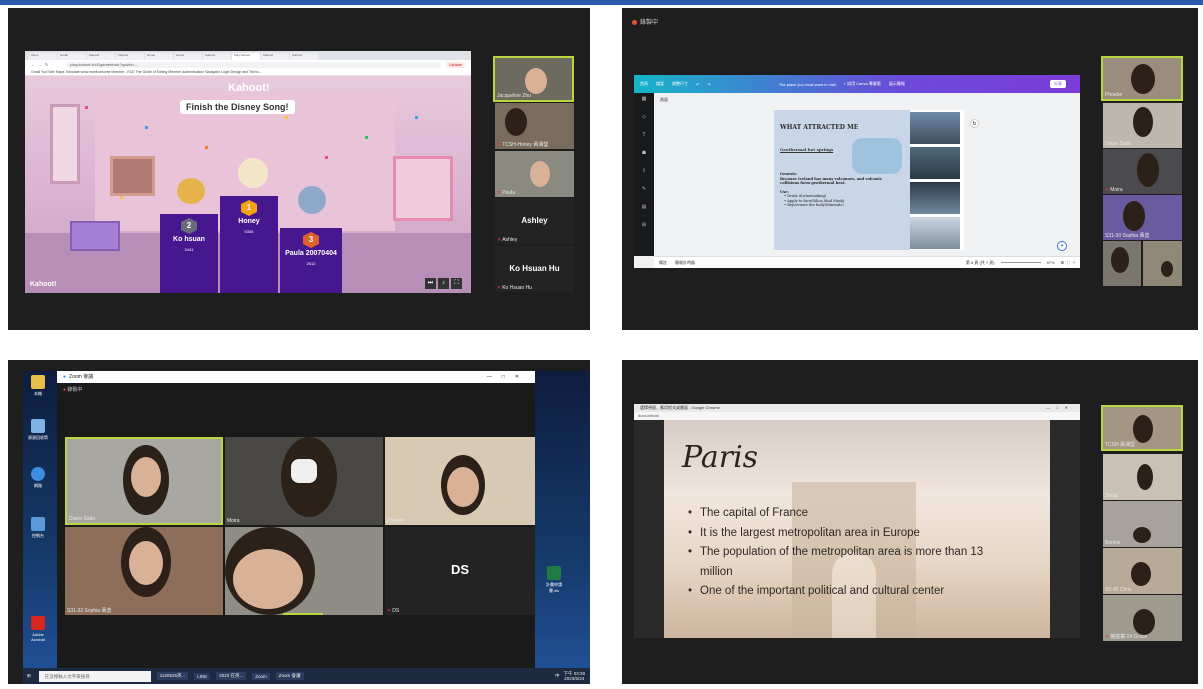 This screenshot has height=689, width=1203. I want to click on desktop-icon: 控制台, so click(38, 528).